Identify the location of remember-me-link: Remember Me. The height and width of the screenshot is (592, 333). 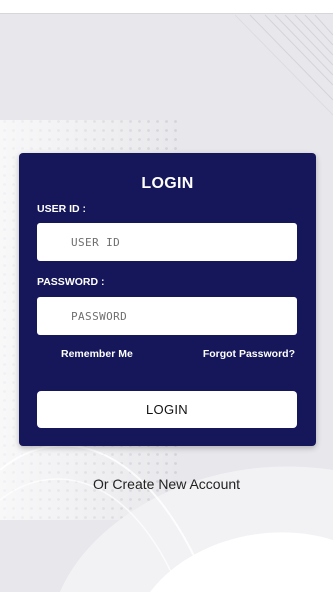
(97, 354).